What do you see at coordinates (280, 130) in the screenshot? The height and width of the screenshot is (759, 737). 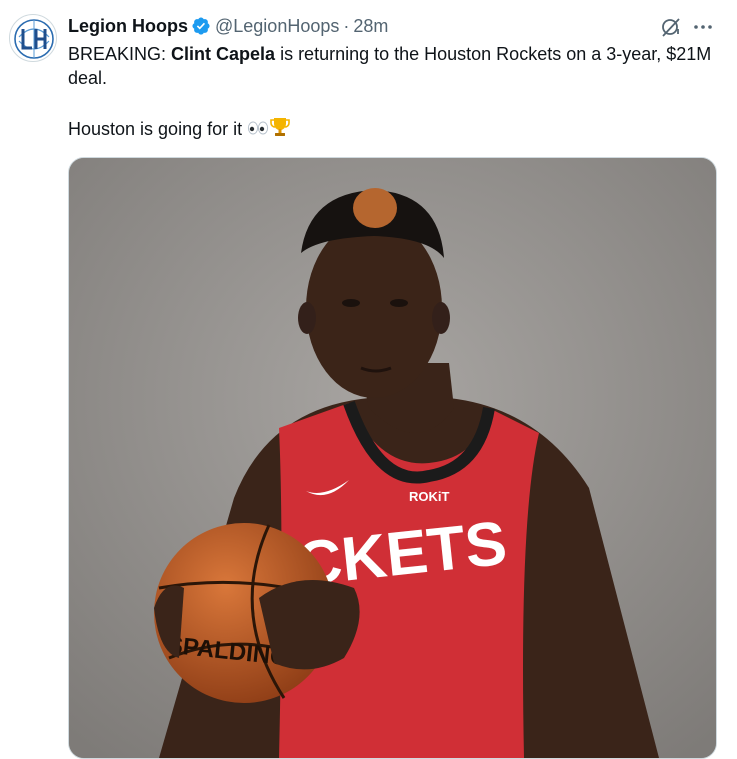 I see `trophy-emoji` at bounding box center [280, 130].